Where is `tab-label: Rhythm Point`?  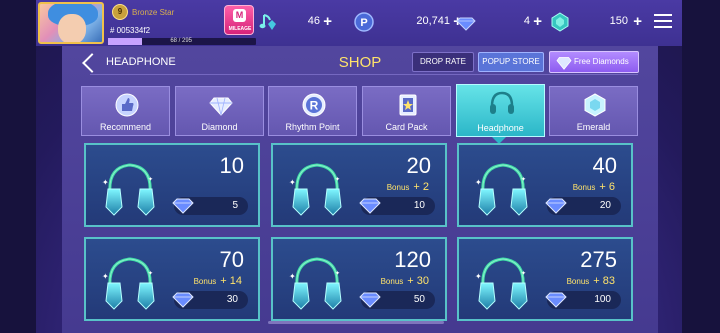 tab-label: Rhythm Point is located at coordinates (312, 127).